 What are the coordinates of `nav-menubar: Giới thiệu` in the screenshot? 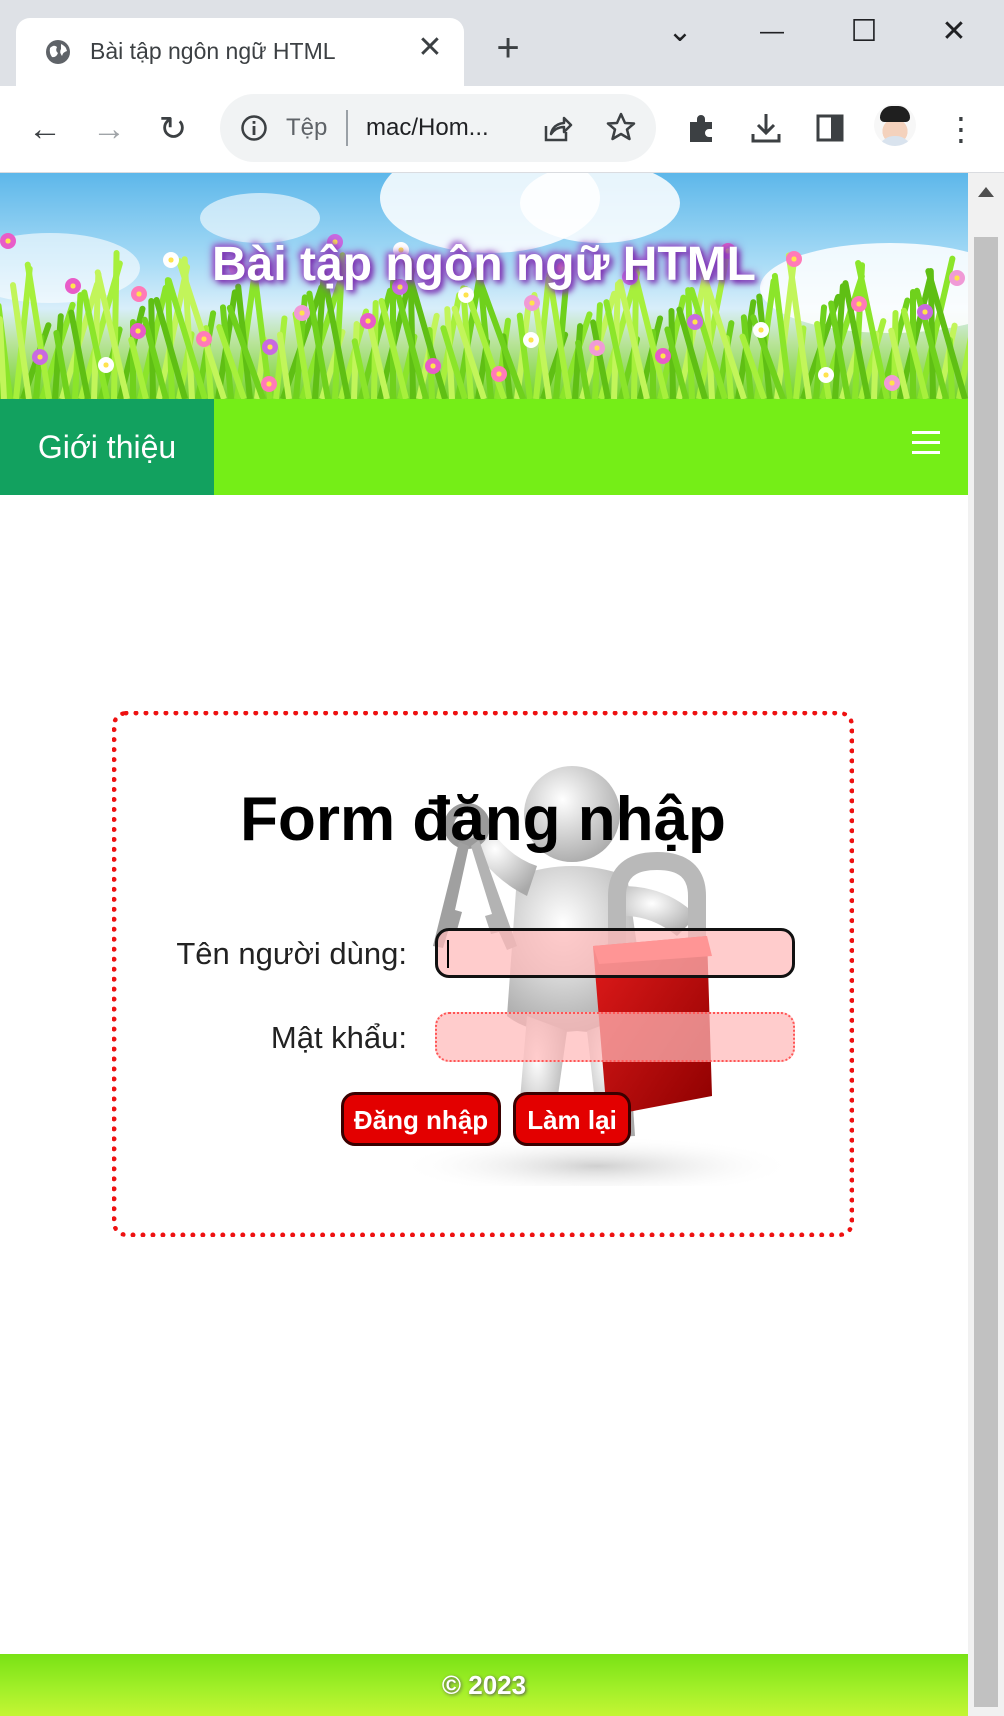 It's located at (484, 447).